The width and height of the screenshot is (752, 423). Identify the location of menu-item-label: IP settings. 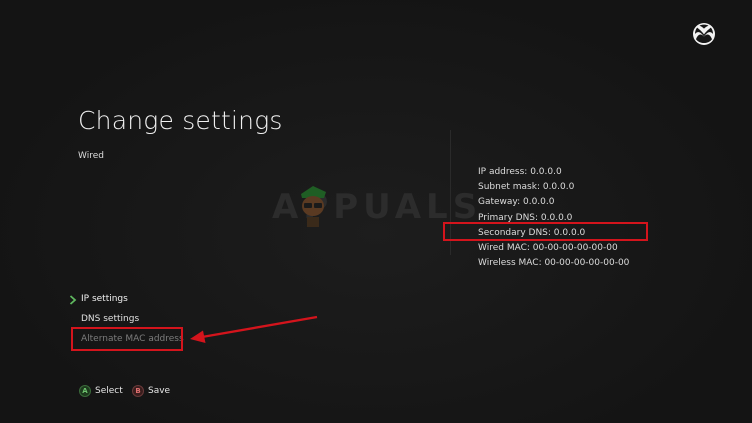
(104, 299).